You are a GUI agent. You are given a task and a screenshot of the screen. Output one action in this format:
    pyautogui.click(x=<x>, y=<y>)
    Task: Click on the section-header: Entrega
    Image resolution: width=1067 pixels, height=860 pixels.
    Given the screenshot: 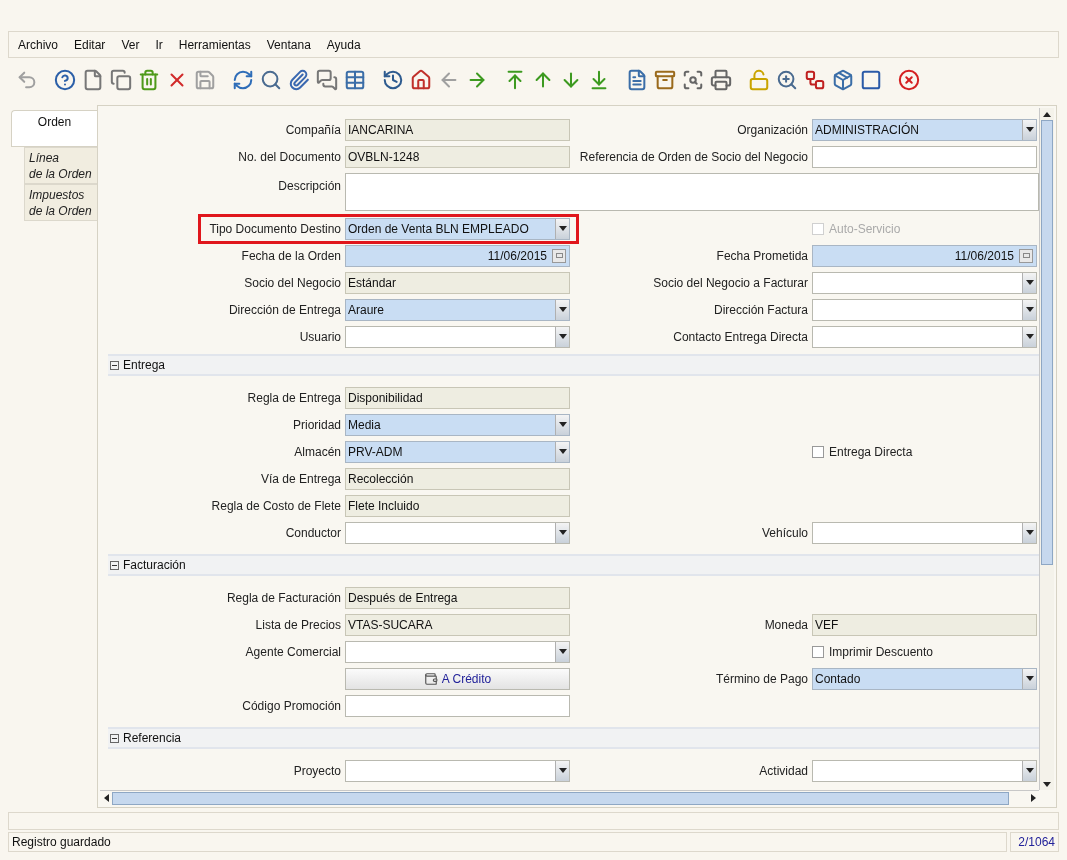 What is the action you would take?
    pyautogui.click(x=573, y=365)
    